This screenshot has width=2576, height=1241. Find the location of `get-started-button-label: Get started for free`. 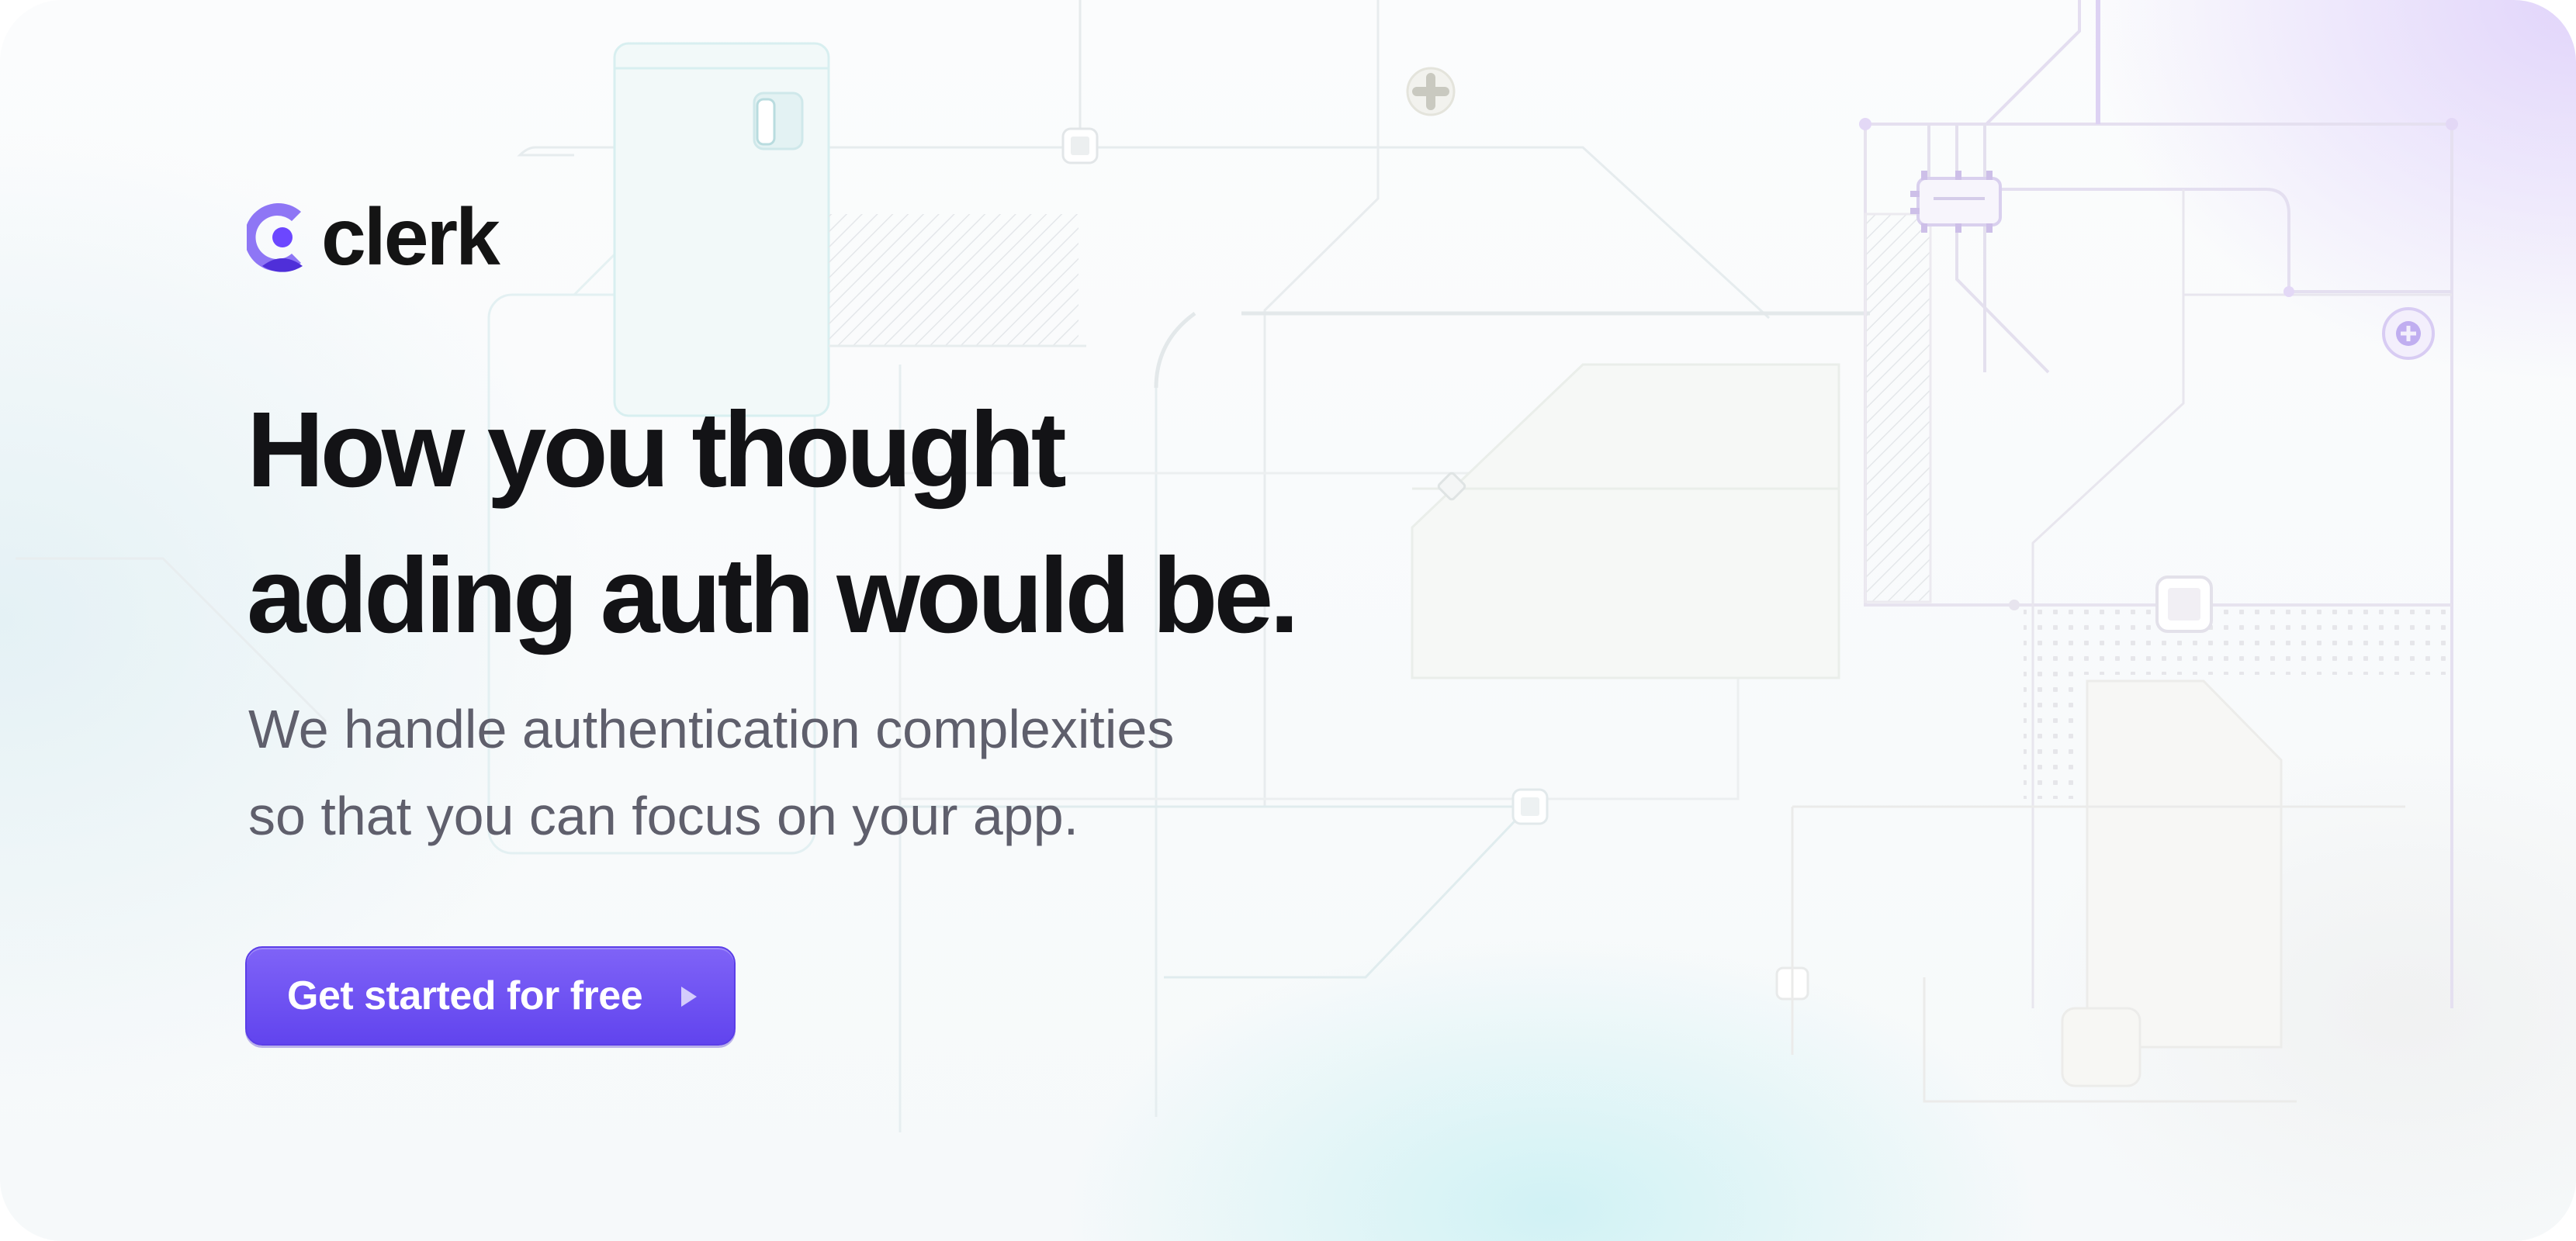

get-started-button-label: Get started for free is located at coordinates (465, 996).